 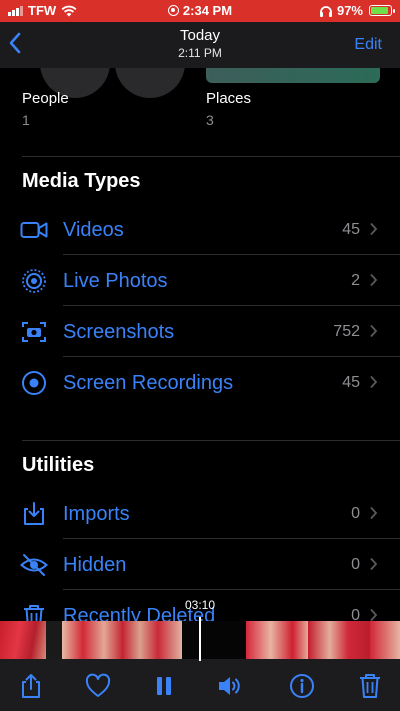 I want to click on album-name: Places, so click(x=229, y=98).